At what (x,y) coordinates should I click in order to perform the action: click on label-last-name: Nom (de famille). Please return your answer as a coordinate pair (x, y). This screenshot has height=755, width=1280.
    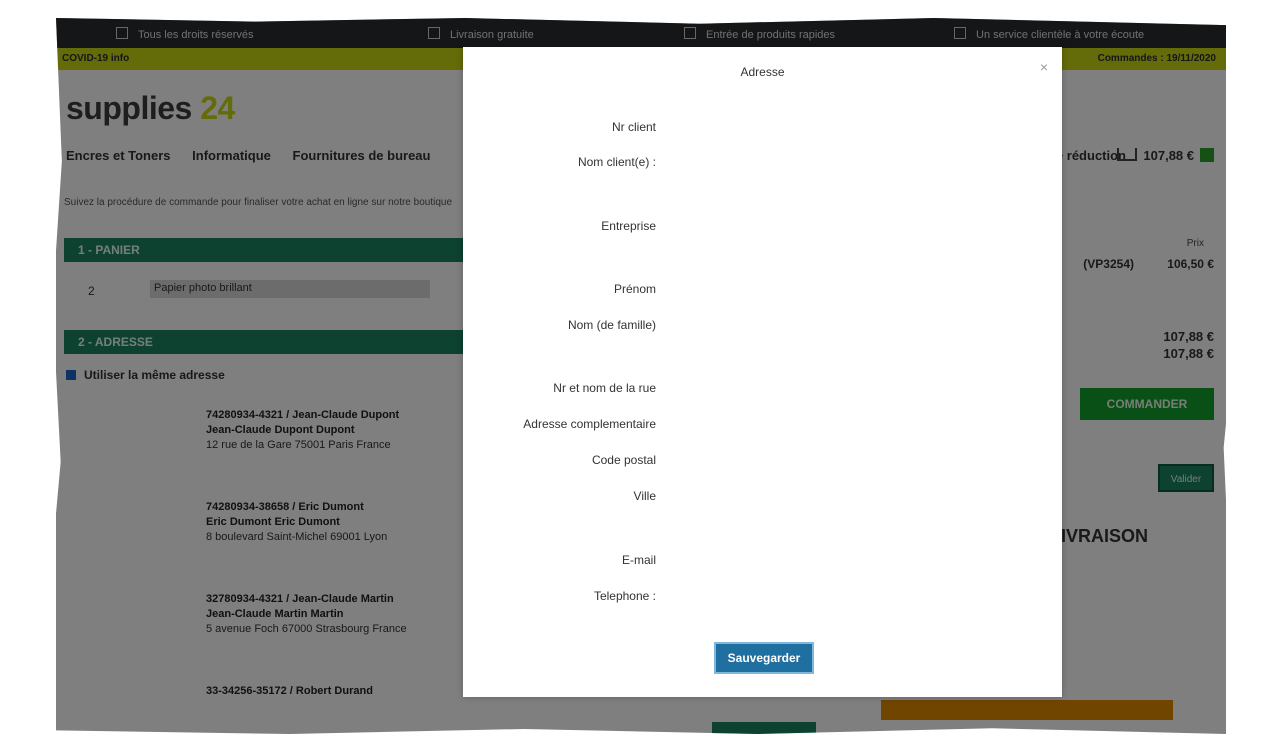
    Looking at the image, I should click on (611, 325).